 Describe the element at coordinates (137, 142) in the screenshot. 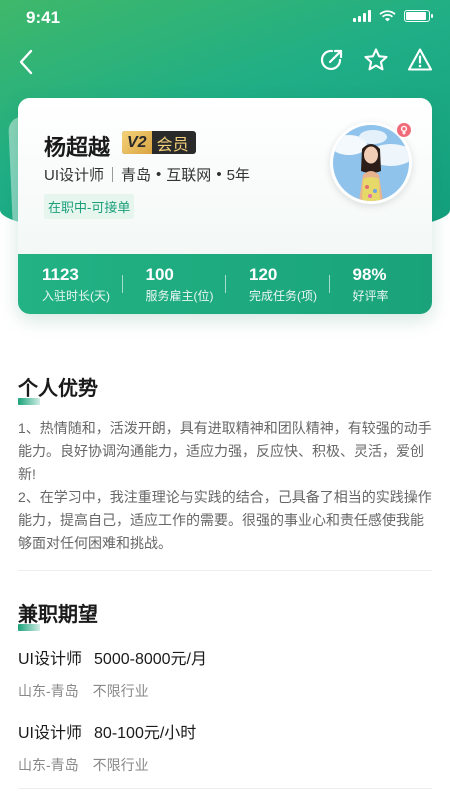

I see `vip-level: V2` at that location.